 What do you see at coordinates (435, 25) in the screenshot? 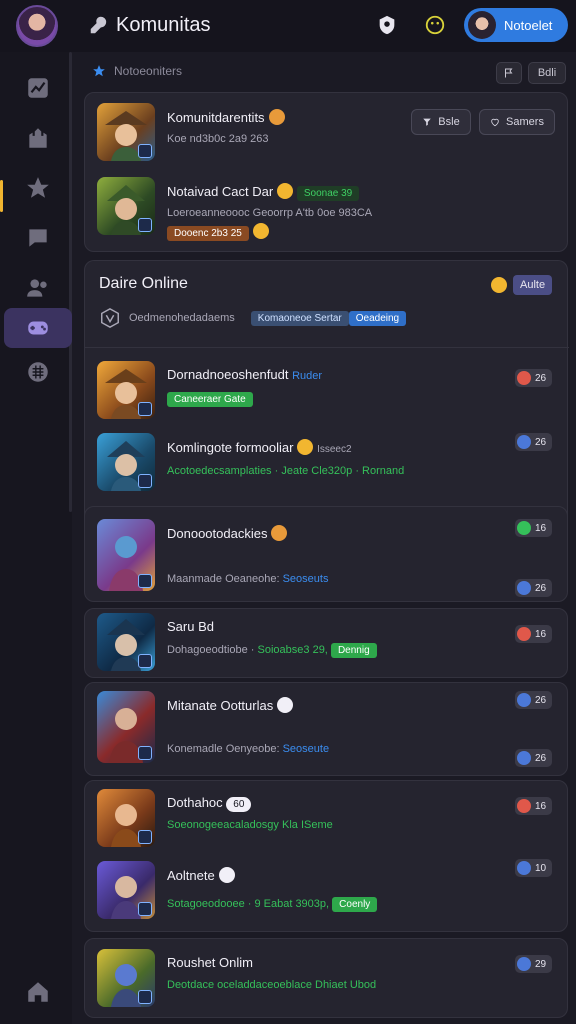
I see `smiley-icon` at bounding box center [435, 25].